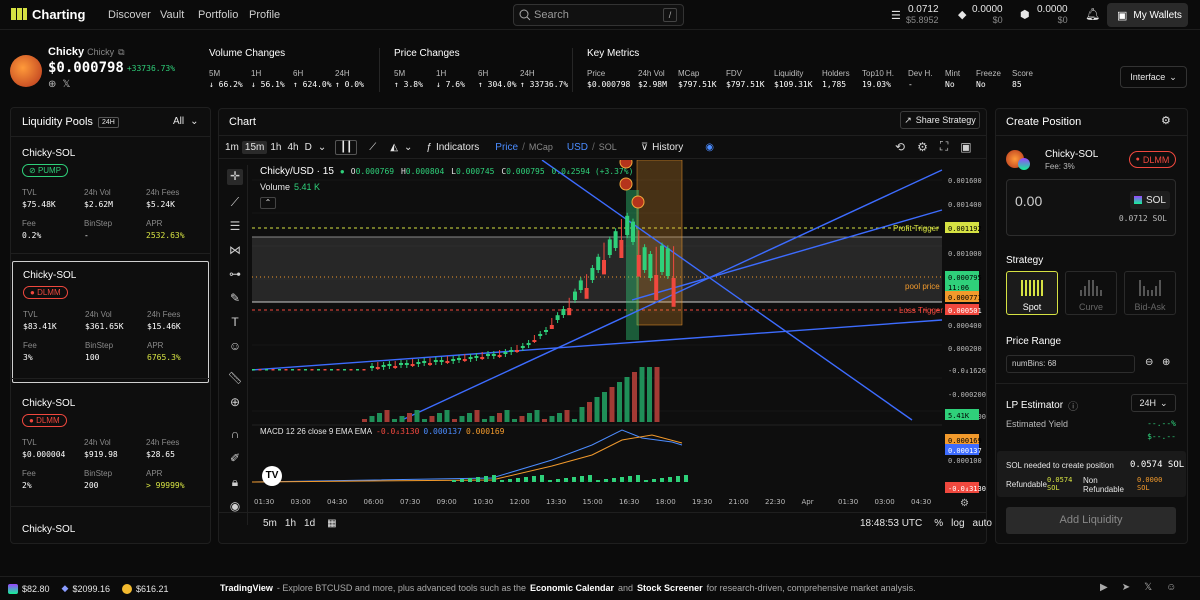 Image resolution: width=1200 pixels, height=600 pixels. Describe the element at coordinates (1150, 293) in the screenshot. I see `strategy-bid-ask: Bid-Ask` at that location.